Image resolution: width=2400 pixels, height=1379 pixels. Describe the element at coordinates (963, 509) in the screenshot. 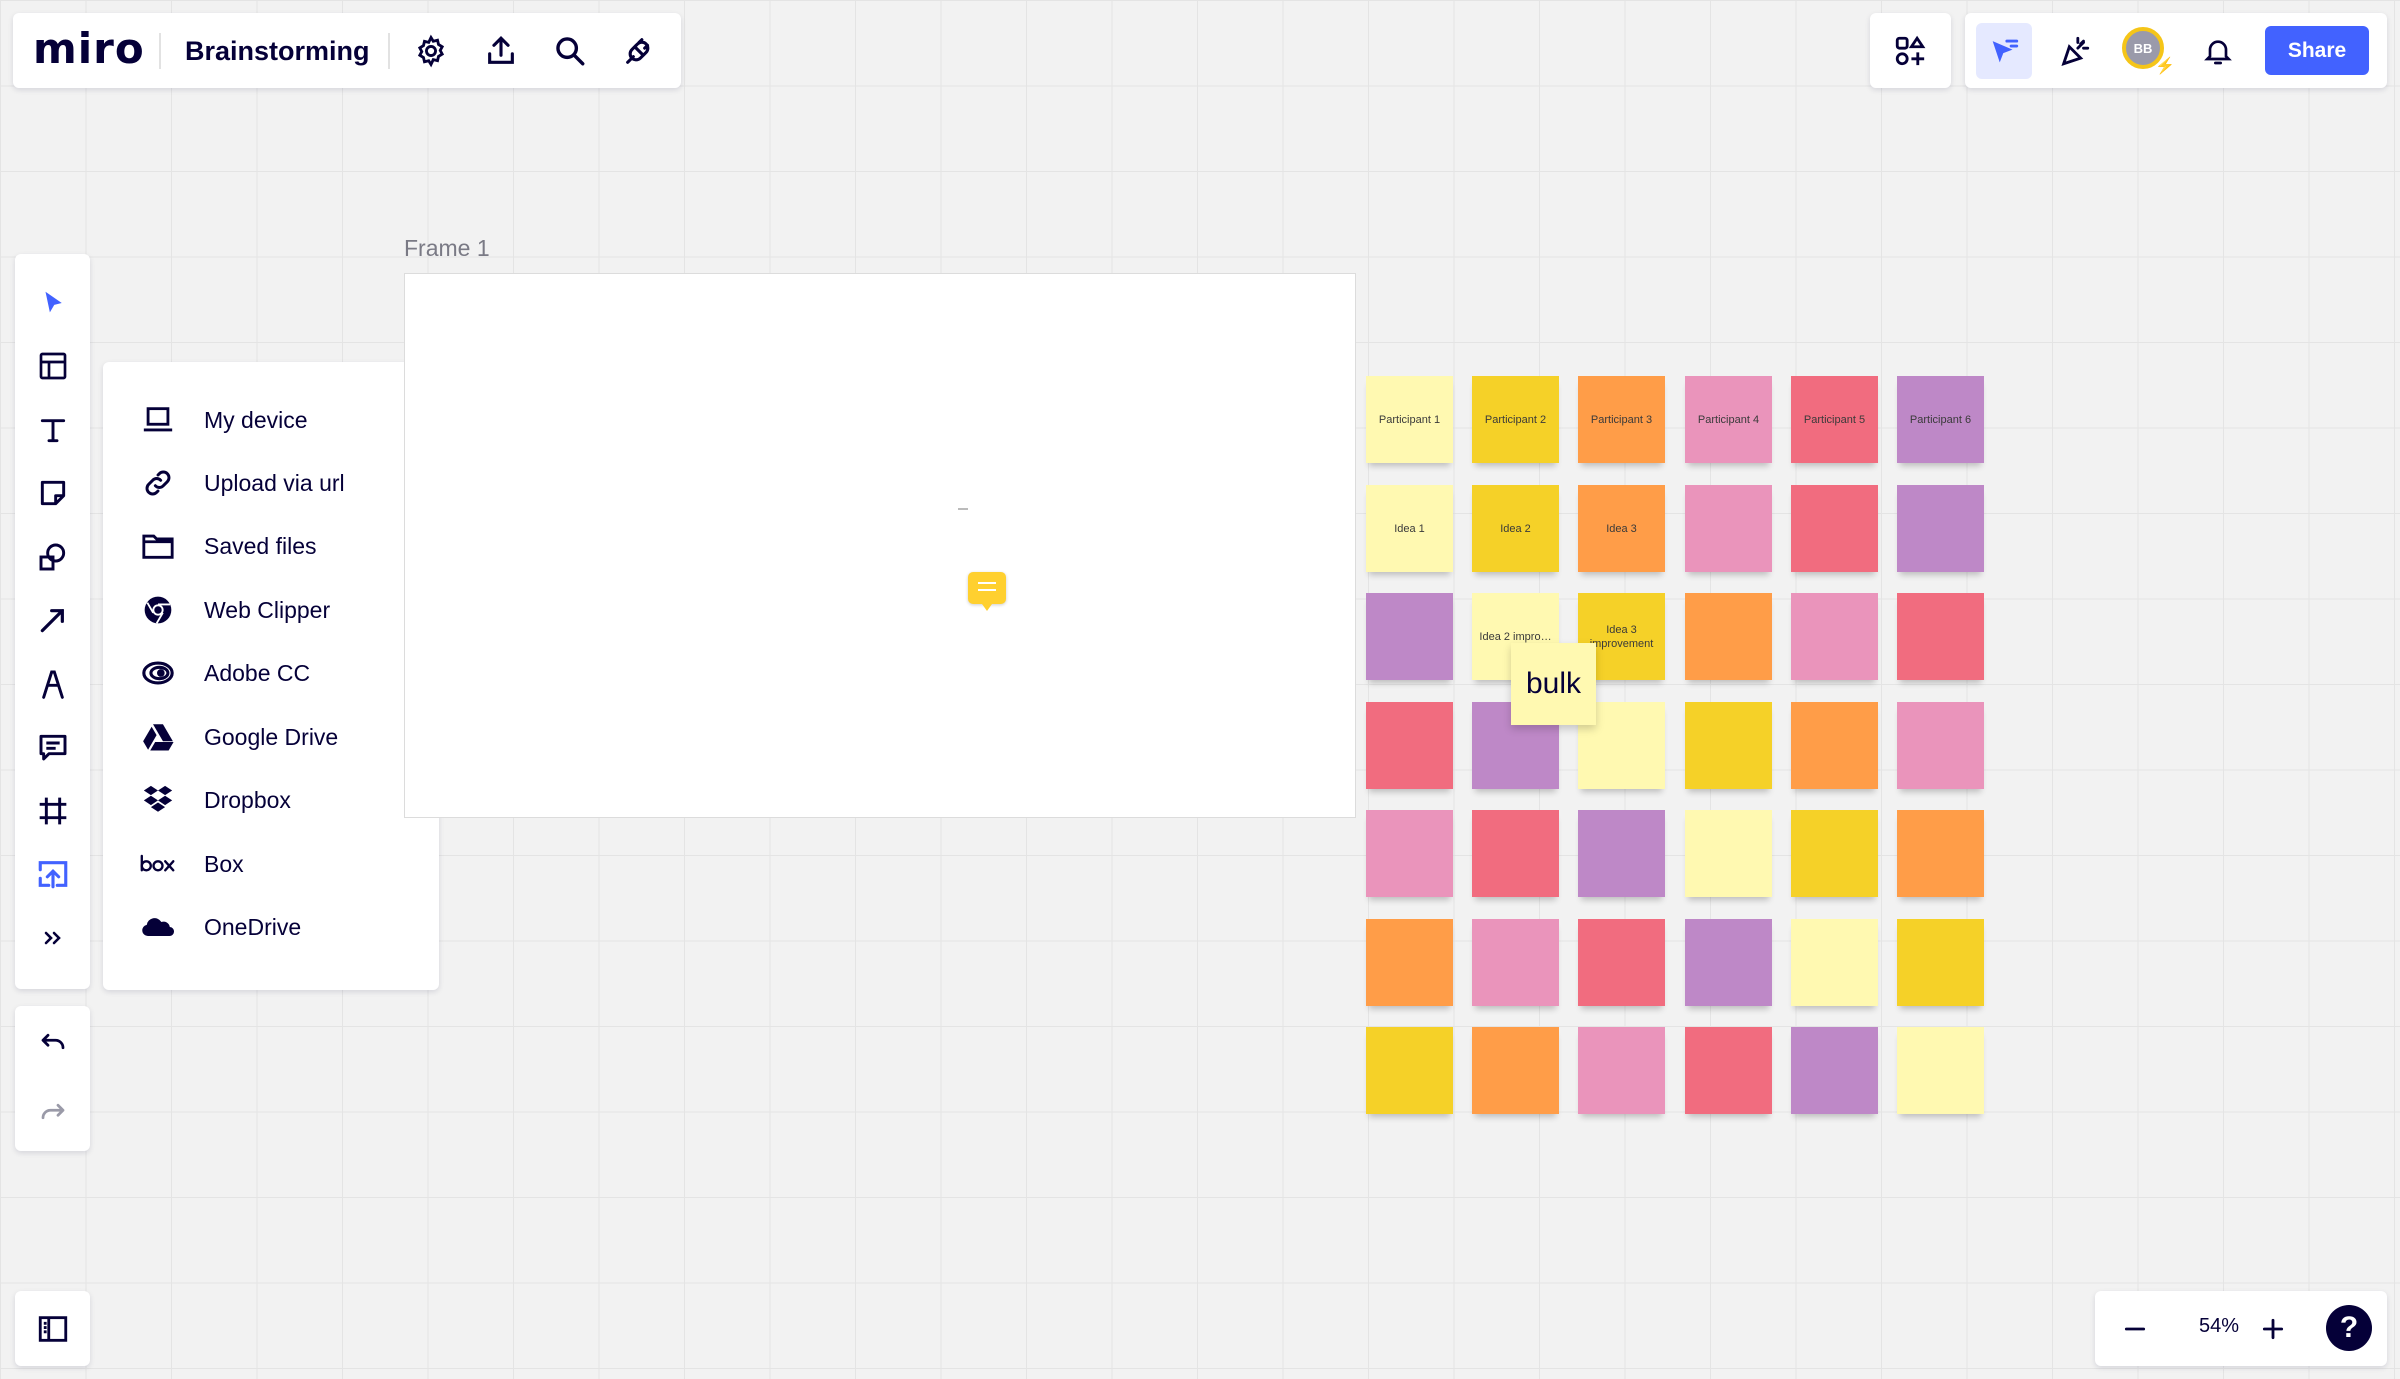

I see `frame-cursor-mark` at that location.